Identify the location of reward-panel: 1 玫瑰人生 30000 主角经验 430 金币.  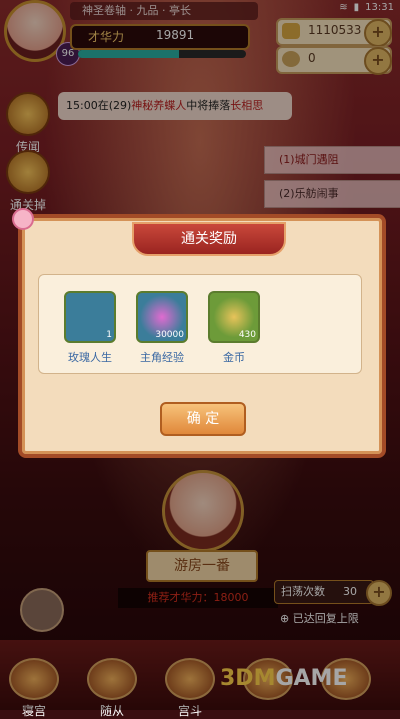
(200, 324).